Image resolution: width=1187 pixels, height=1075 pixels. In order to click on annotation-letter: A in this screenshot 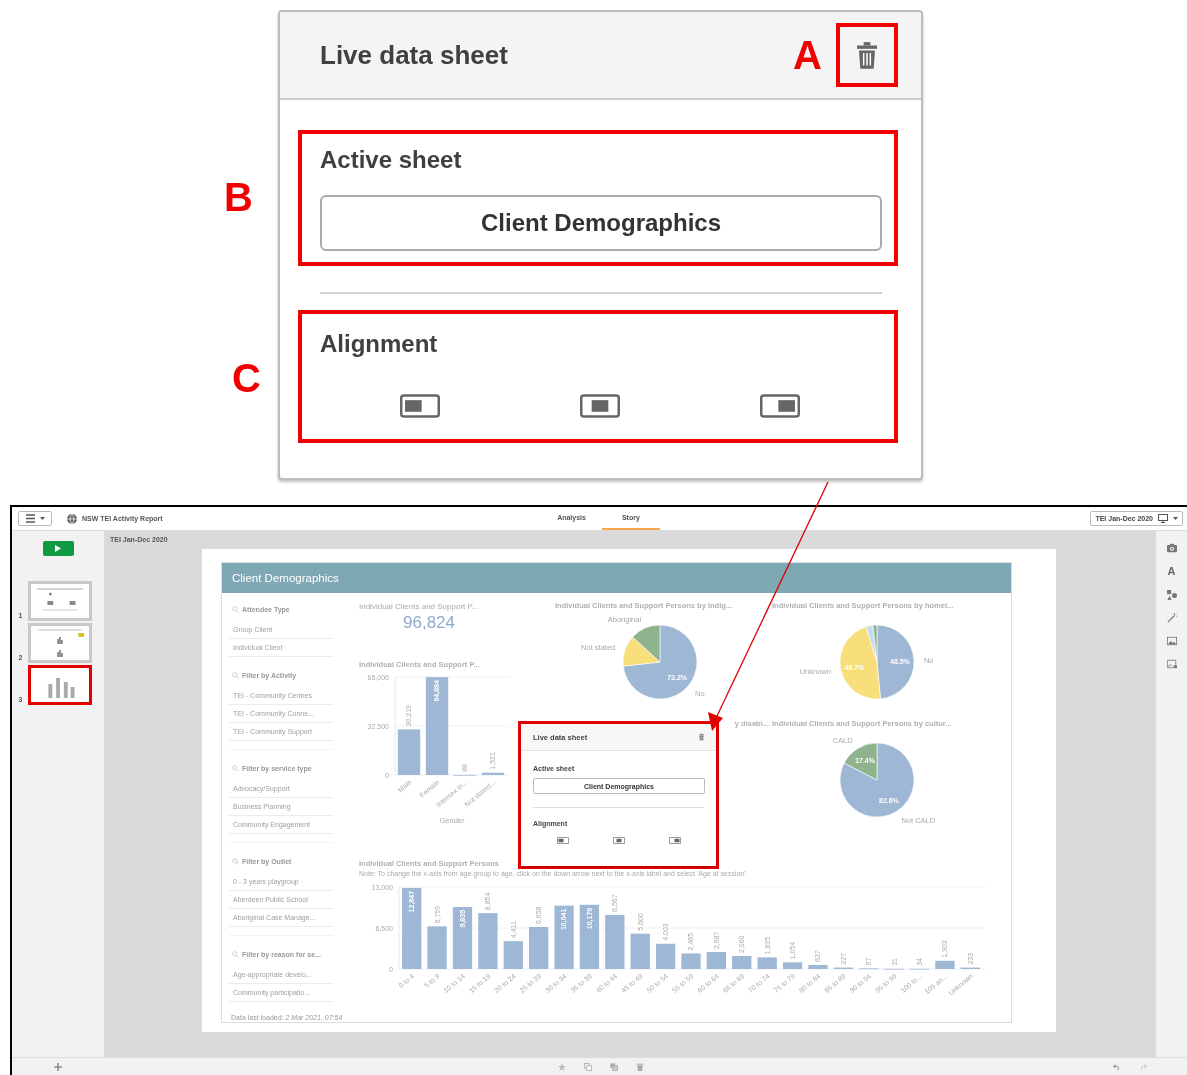, I will do `click(807, 55)`.